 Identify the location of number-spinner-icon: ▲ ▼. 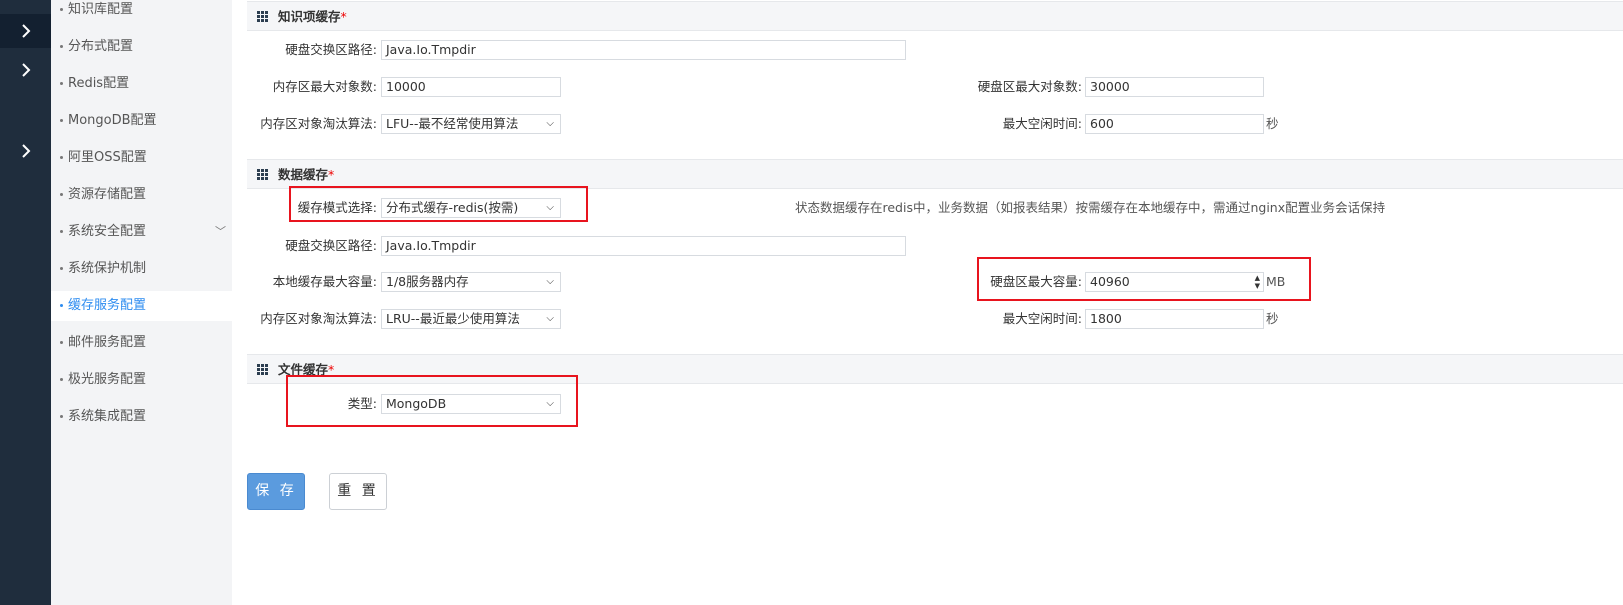
(1257, 282).